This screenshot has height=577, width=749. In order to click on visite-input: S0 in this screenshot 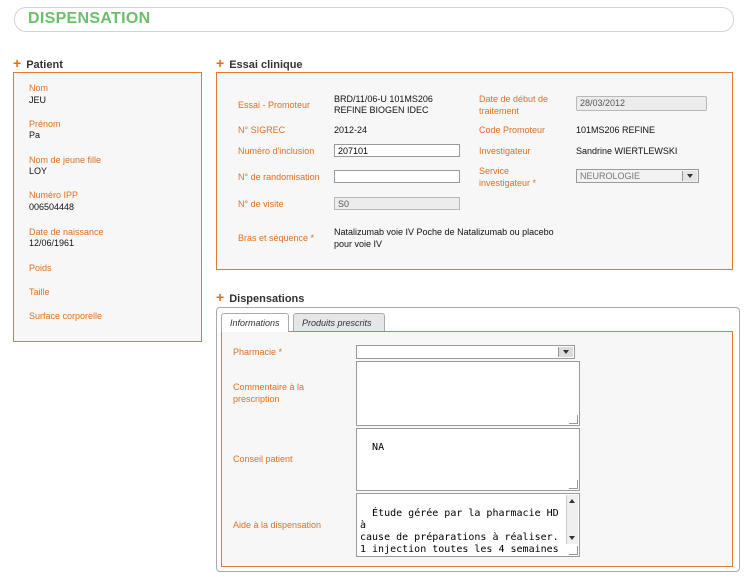, I will do `click(397, 203)`.